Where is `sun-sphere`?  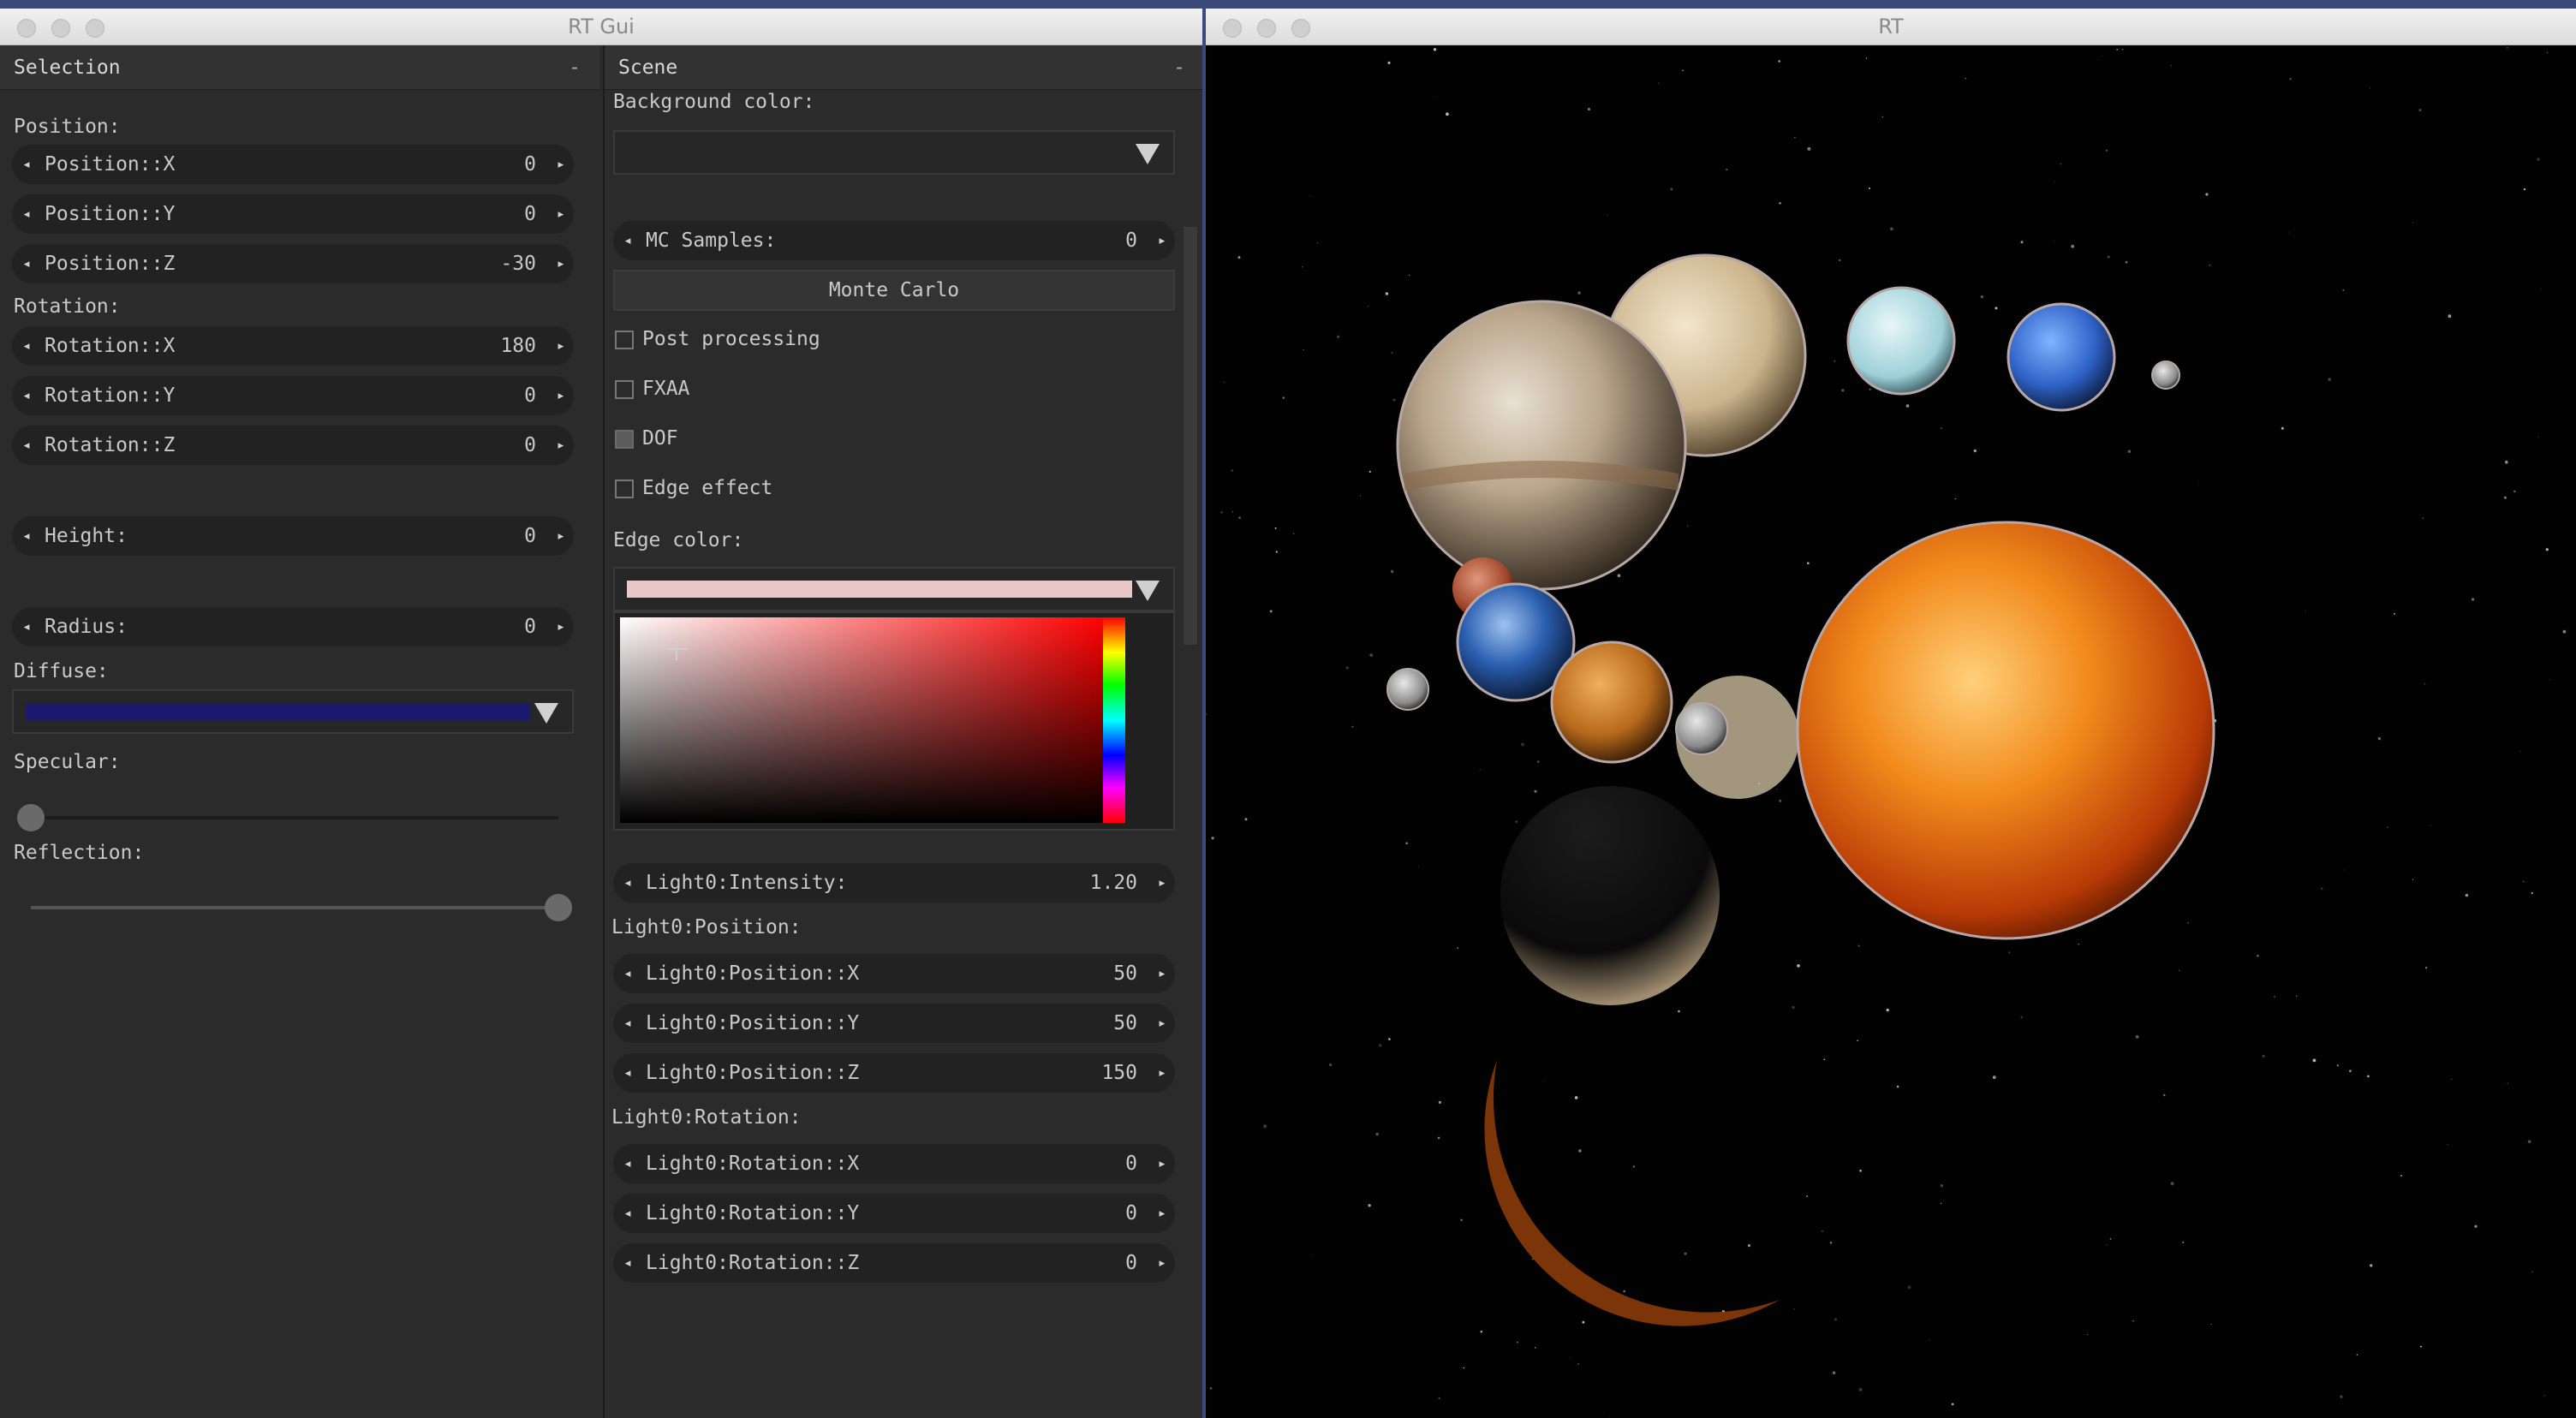 sun-sphere is located at coordinates (2005, 730).